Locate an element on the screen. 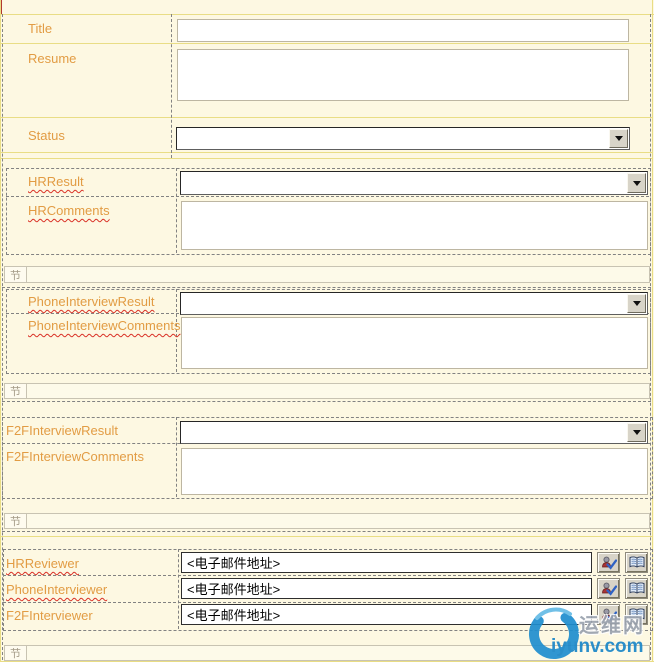 This screenshot has width=654, height=662. hr-section-column-divider is located at coordinates (176, 210).